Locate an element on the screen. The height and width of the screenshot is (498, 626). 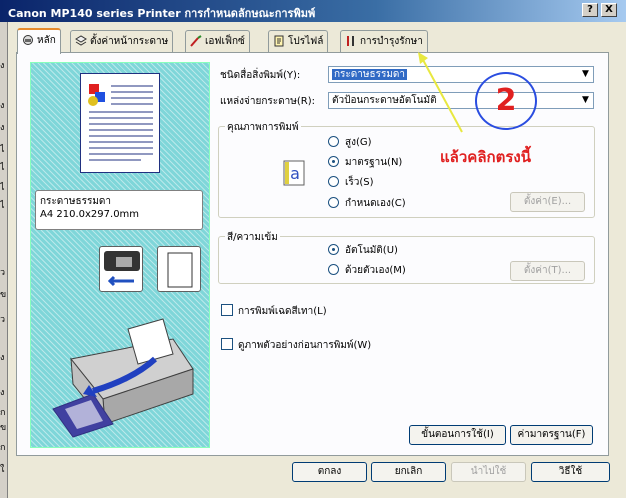
annotation-step-number: 2 is located at coordinates (506, 101).